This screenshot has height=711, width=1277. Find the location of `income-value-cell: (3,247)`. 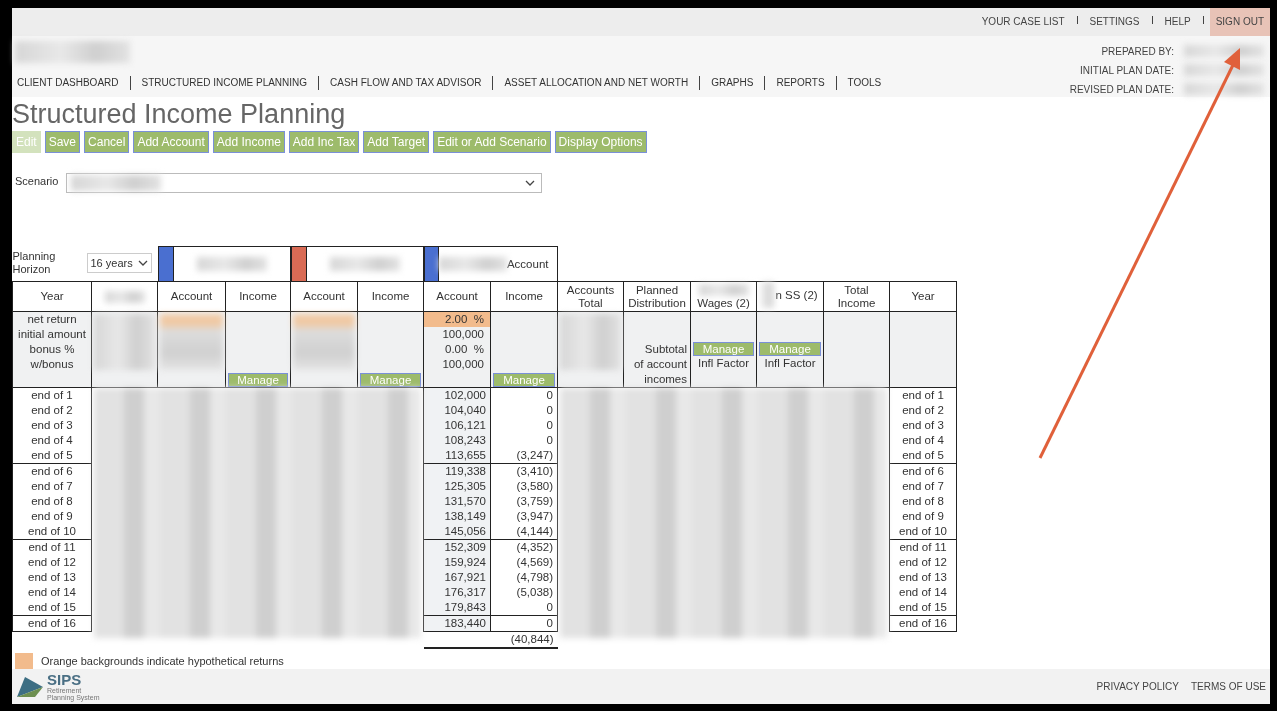

income-value-cell: (3,247) is located at coordinates (524, 456).